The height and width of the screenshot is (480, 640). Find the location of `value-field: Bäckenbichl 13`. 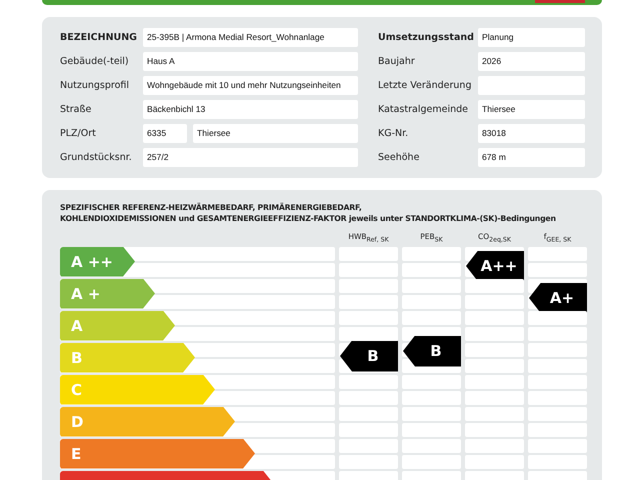

value-field: Bäckenbichl 13 is located at coordinates (250, 109).